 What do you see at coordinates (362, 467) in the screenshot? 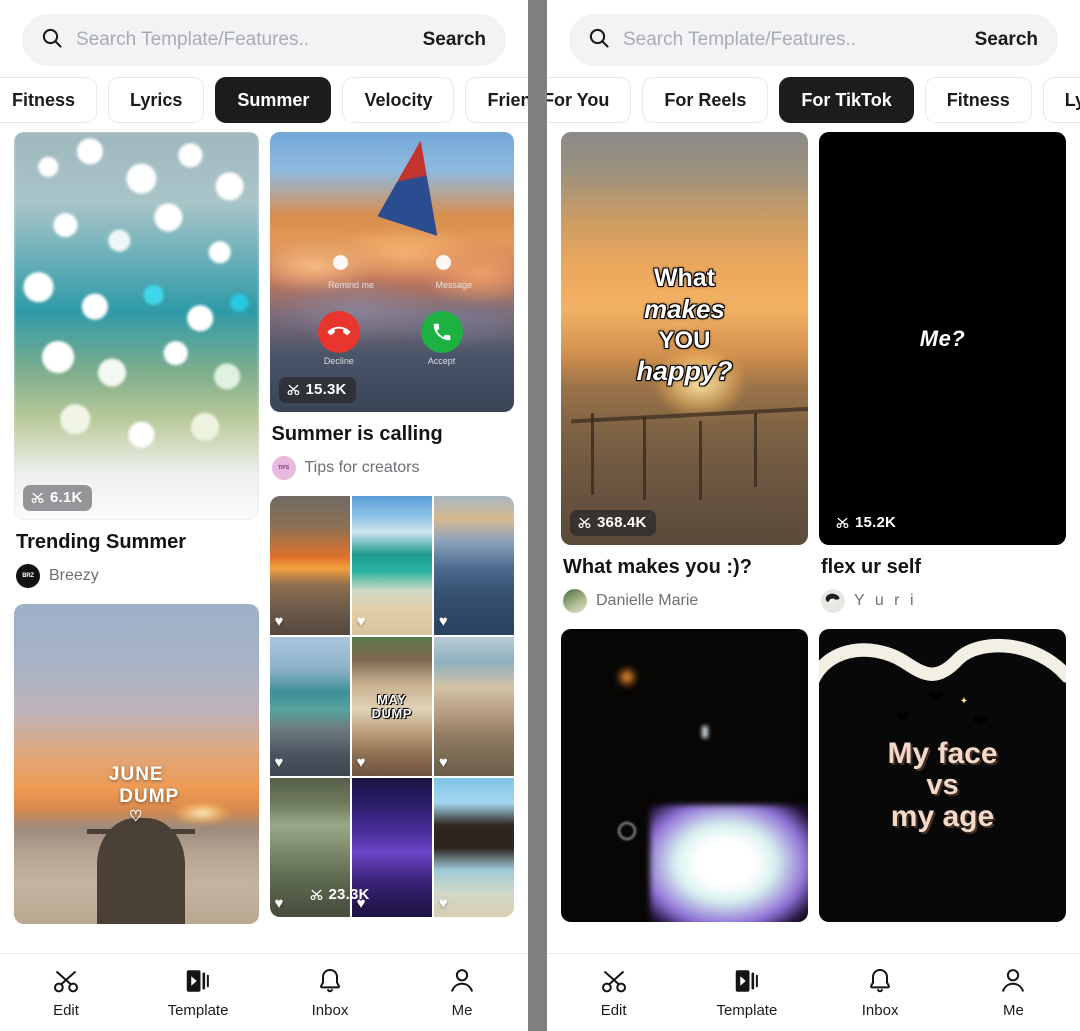
I see `author-name: Tips for creators` at bounding box center [362, 467].